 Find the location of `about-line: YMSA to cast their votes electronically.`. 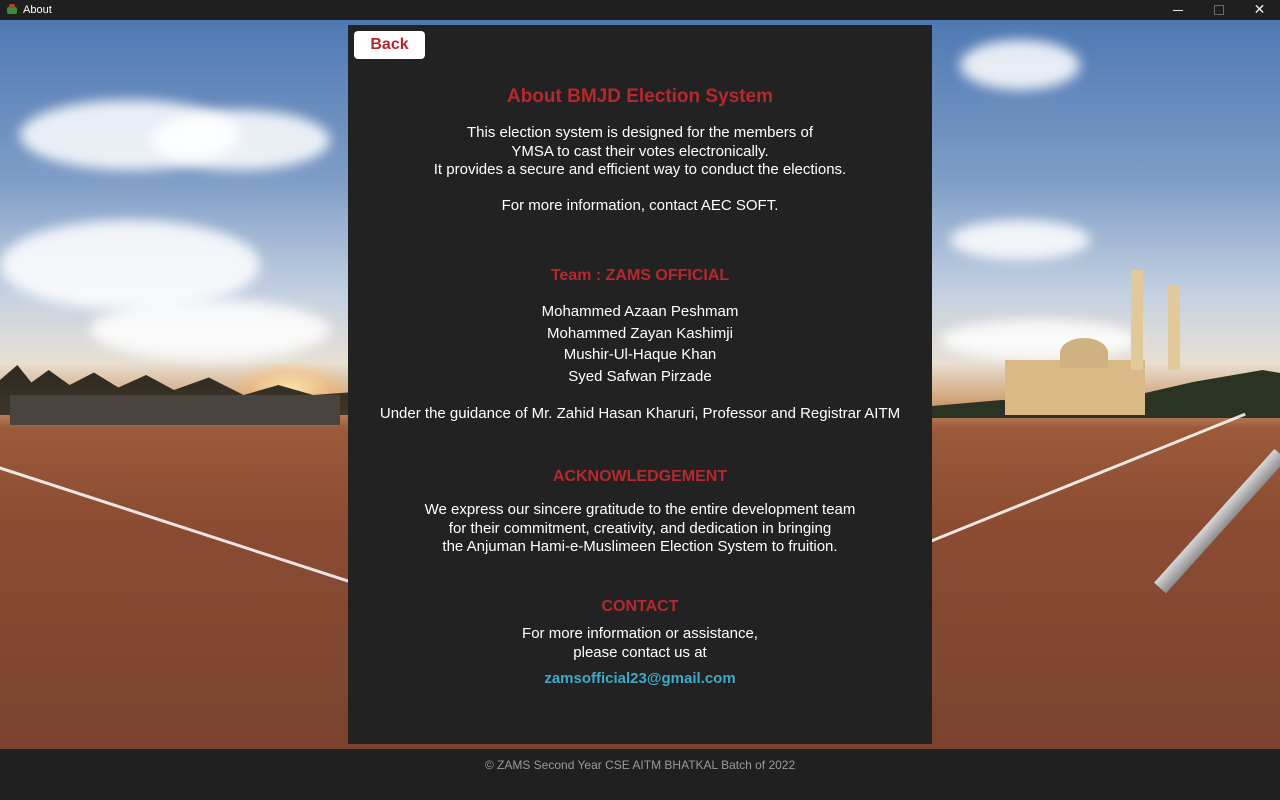

about-line: YMSA to cast their votes electronically. is located at coordinates (640, 151).